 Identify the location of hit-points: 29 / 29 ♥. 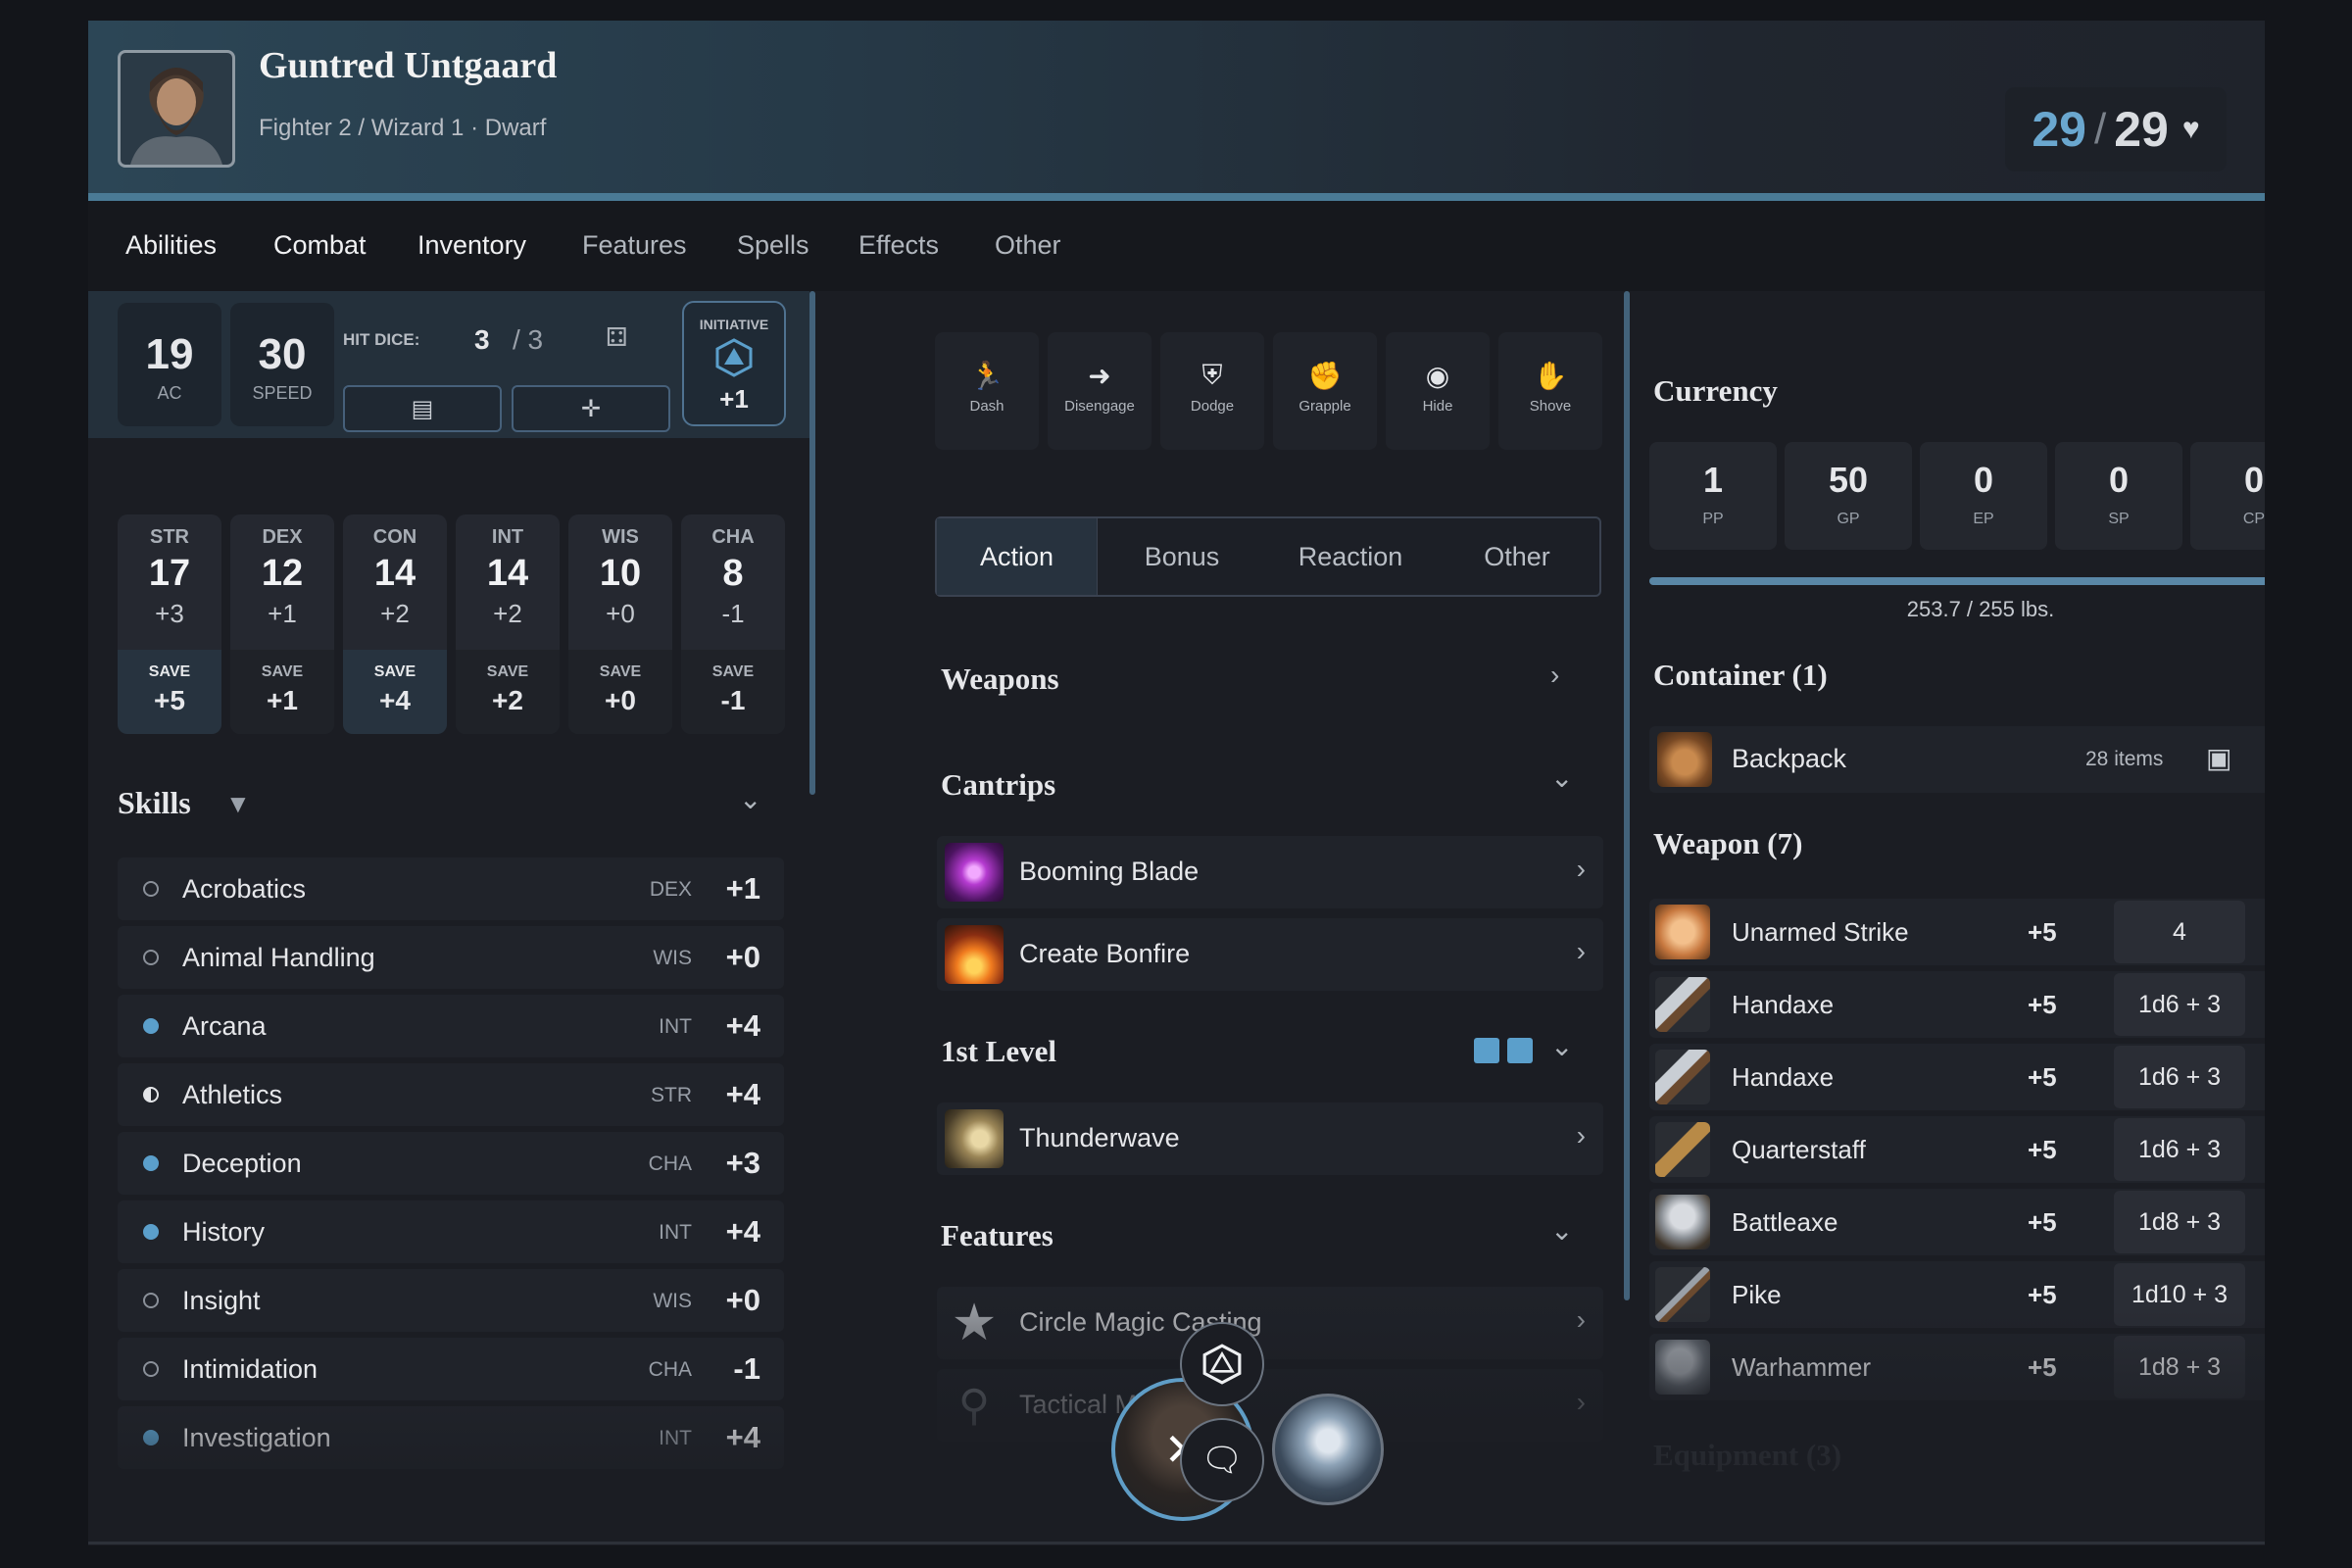
(2116, 129).